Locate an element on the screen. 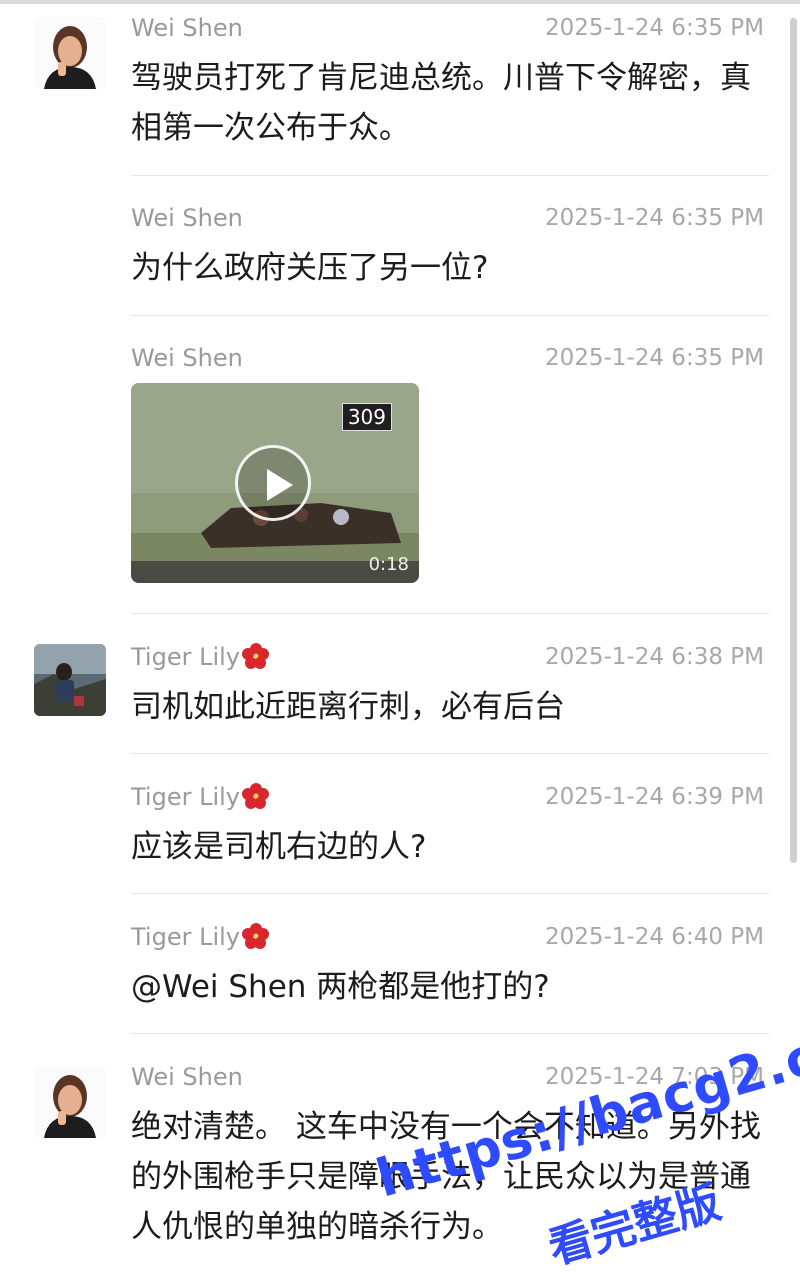 This screenshot has height=1277, width=800. timestamp: 2025-1-24 6:38 PM is located at coordinates (654, 657).